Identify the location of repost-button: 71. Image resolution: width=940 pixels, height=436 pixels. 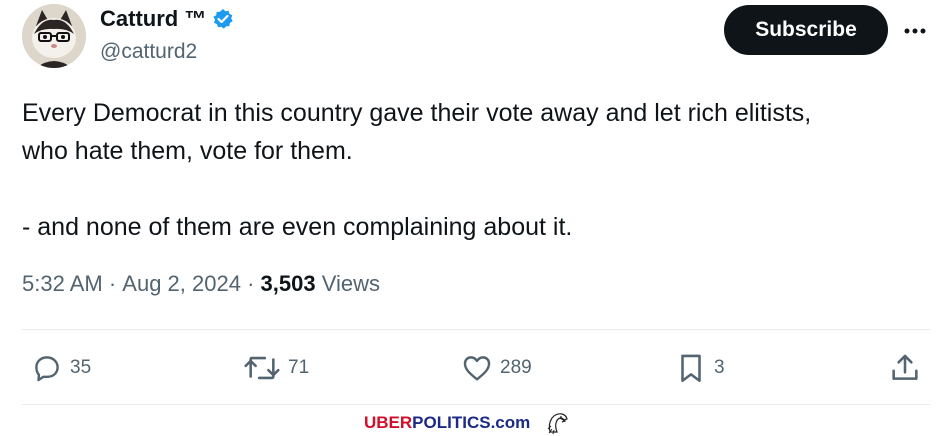
(275, 368).